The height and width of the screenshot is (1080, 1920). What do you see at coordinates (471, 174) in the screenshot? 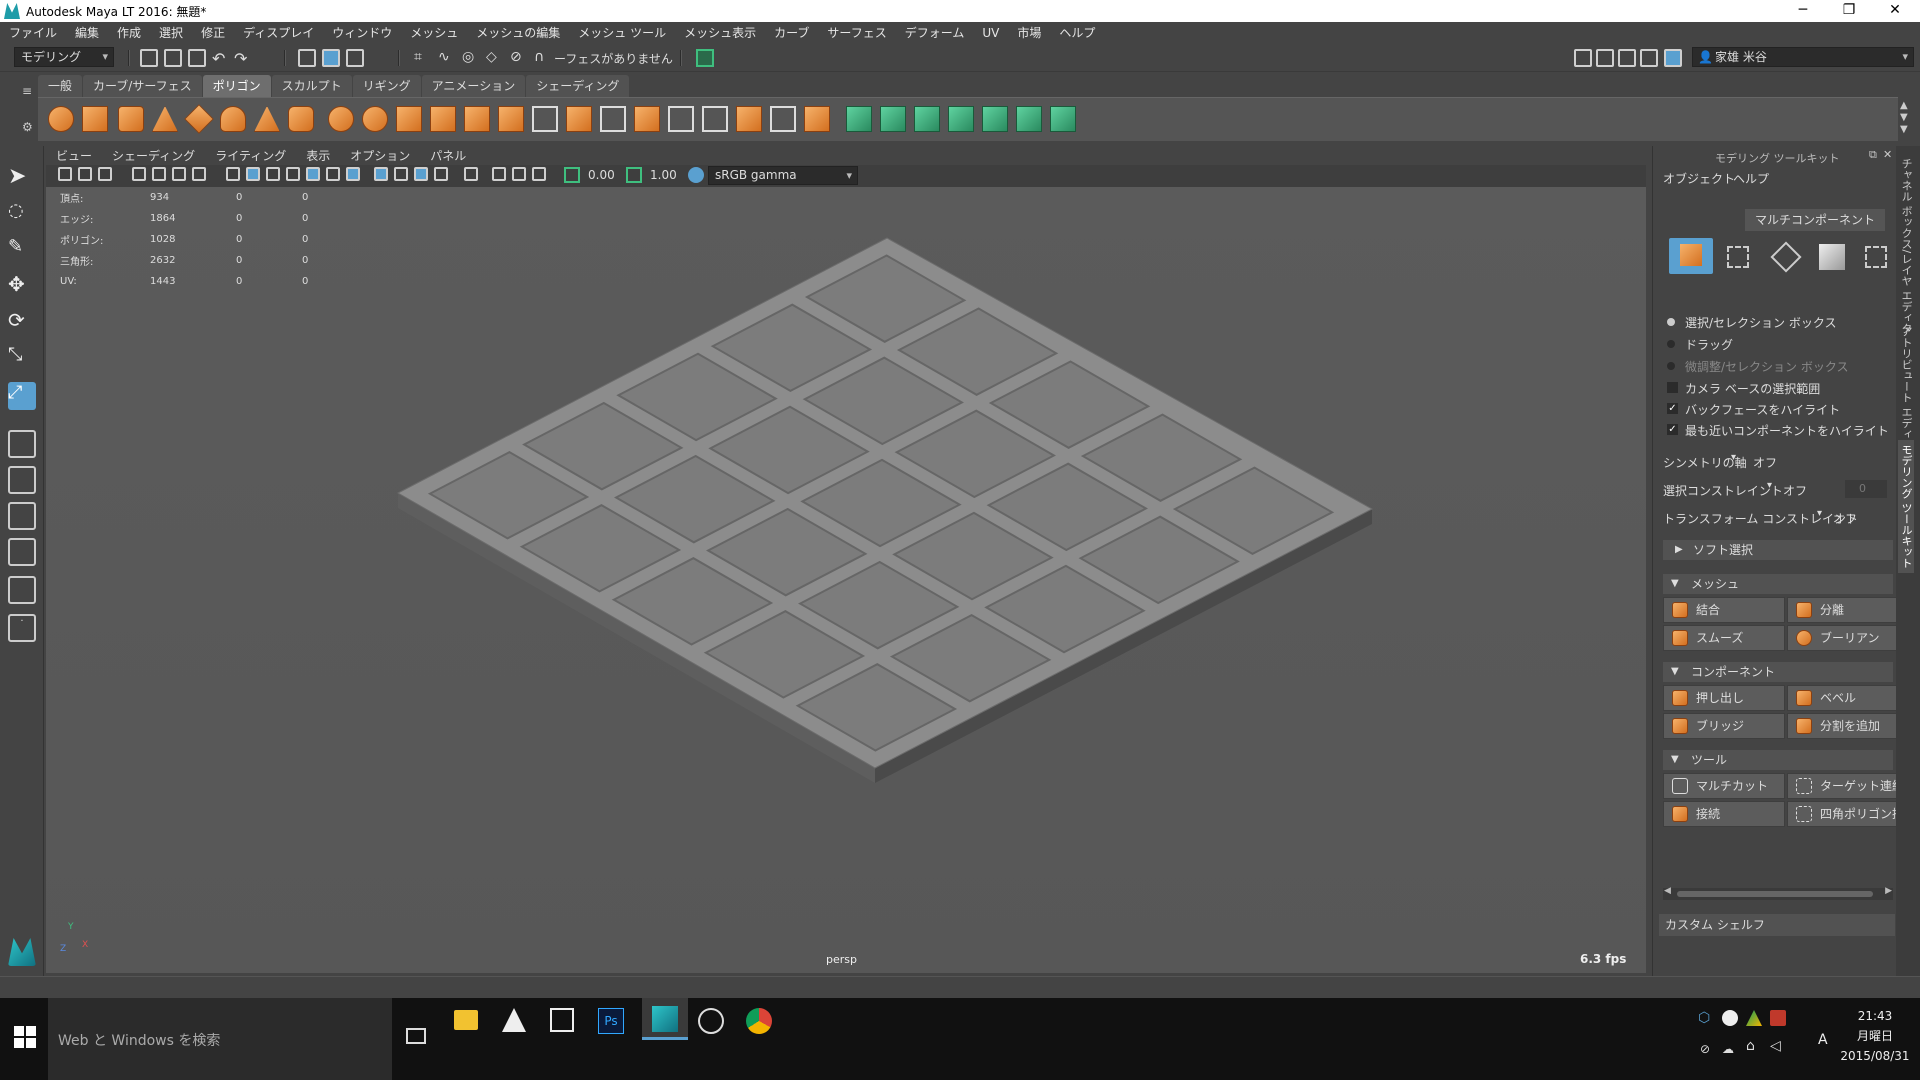
I see `isolate-select-icon` at bounding box center [471, 174].